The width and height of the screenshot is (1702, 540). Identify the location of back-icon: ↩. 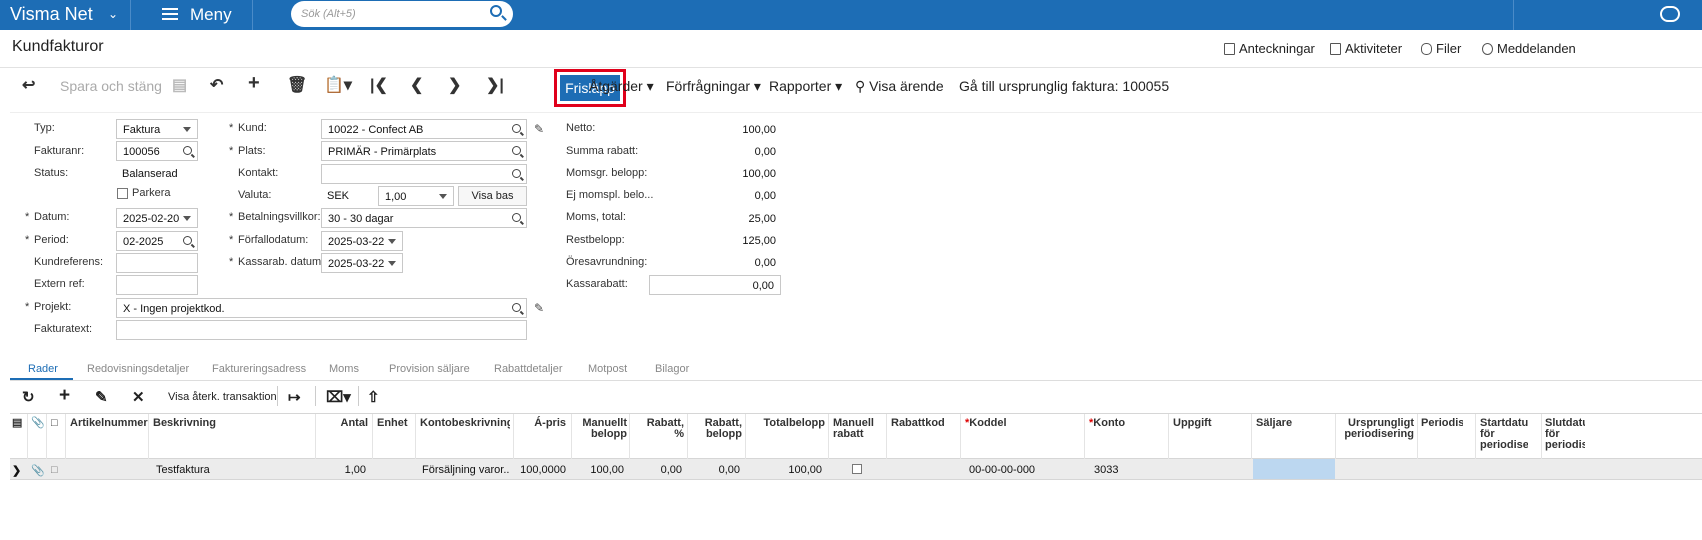
(28, 86).